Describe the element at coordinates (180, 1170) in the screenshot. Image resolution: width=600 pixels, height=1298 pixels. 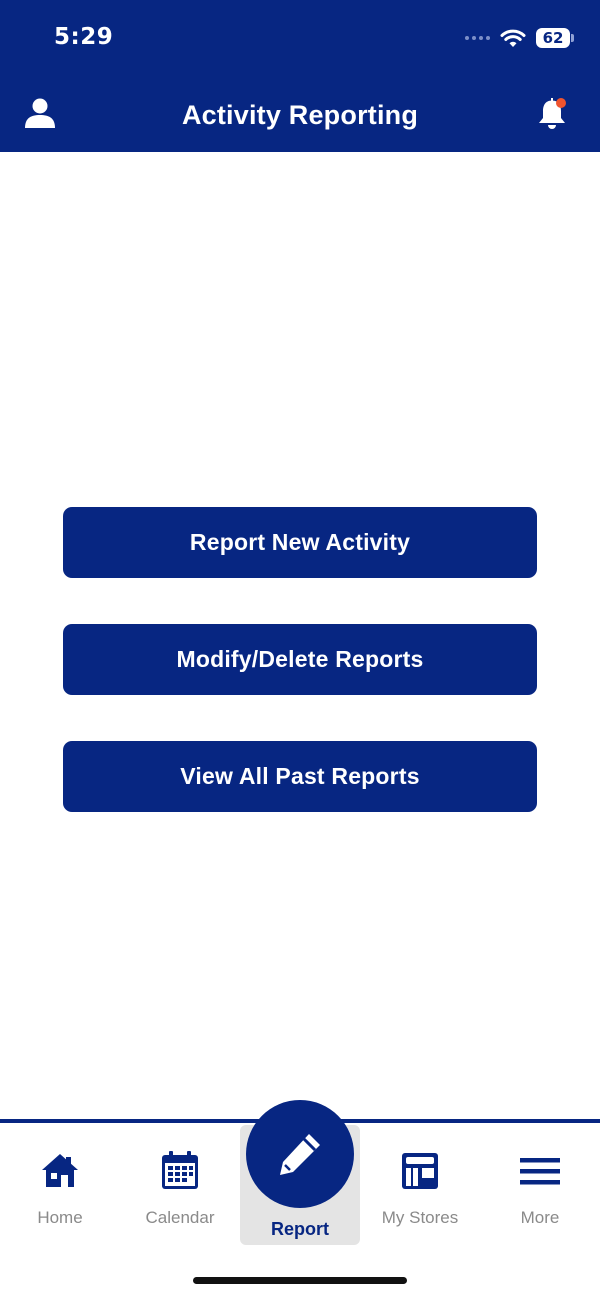
I see `calendar-icon` at that location.